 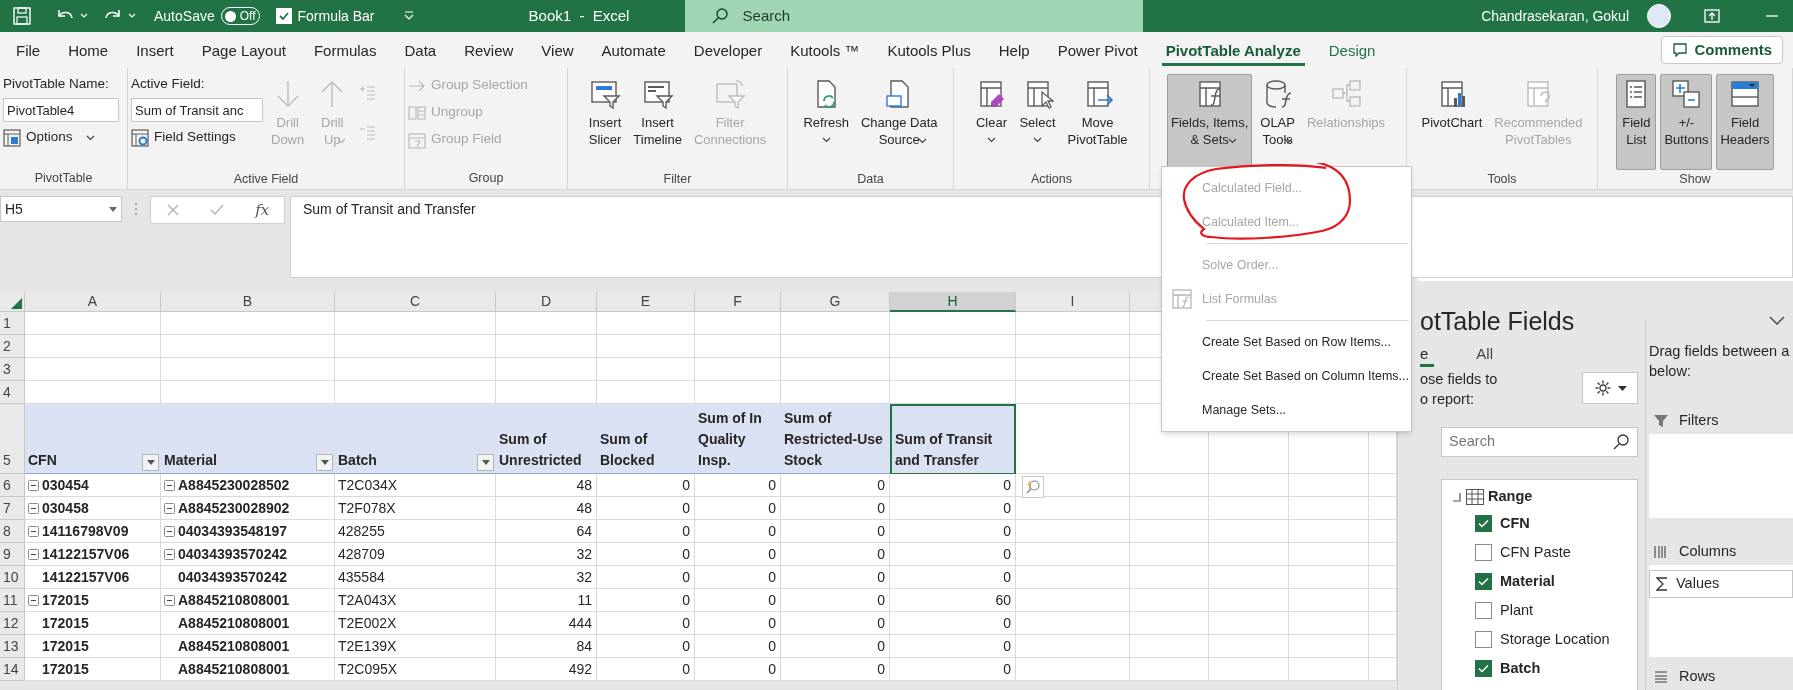 What do you see at coordinates (1777, 321) in the screenshot?
I see `chevron-down-icon` at bounding box center [1777, 321].